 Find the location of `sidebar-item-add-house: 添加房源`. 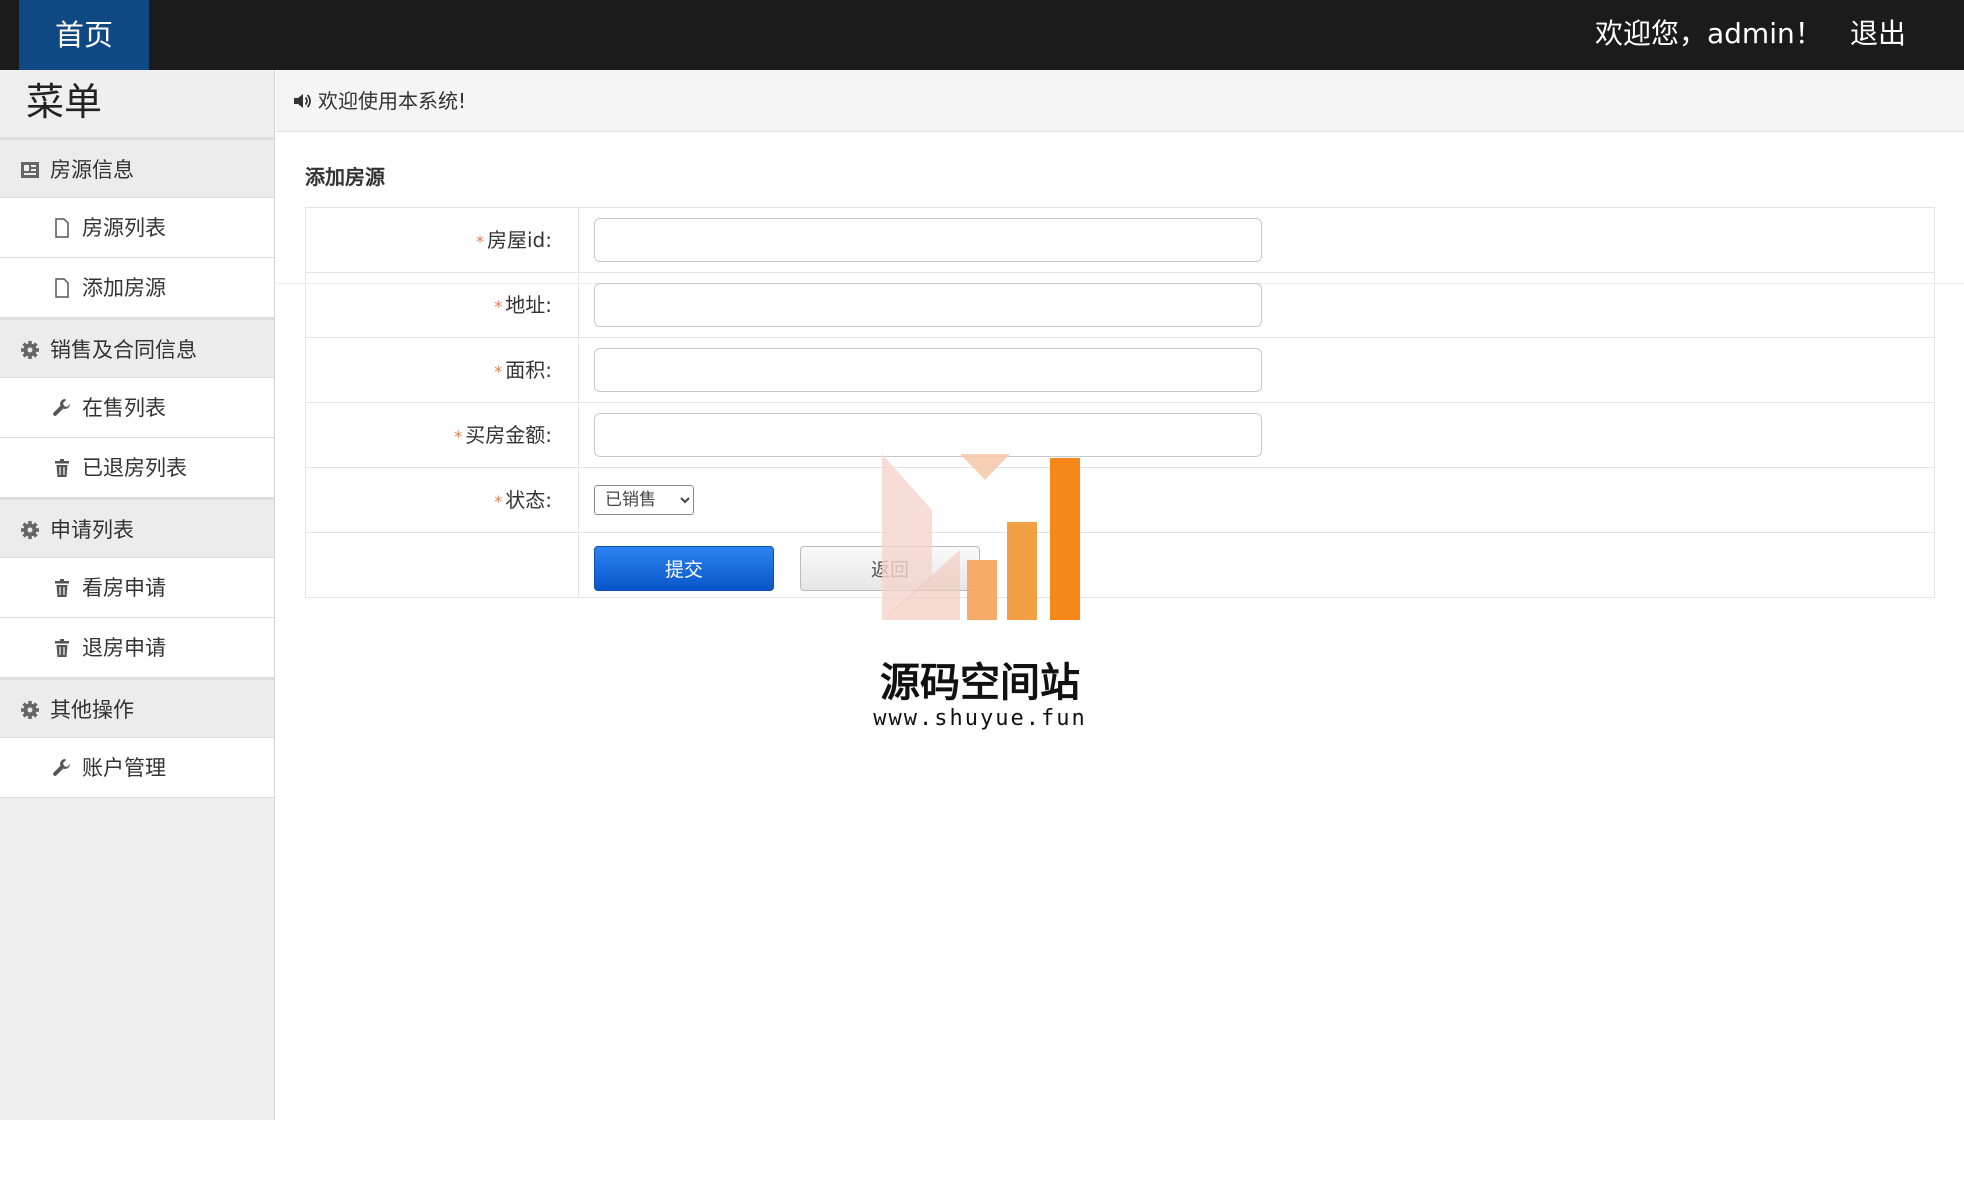

sidebar-item-add-house: 添加房源 is located at coordinates (137, 288).